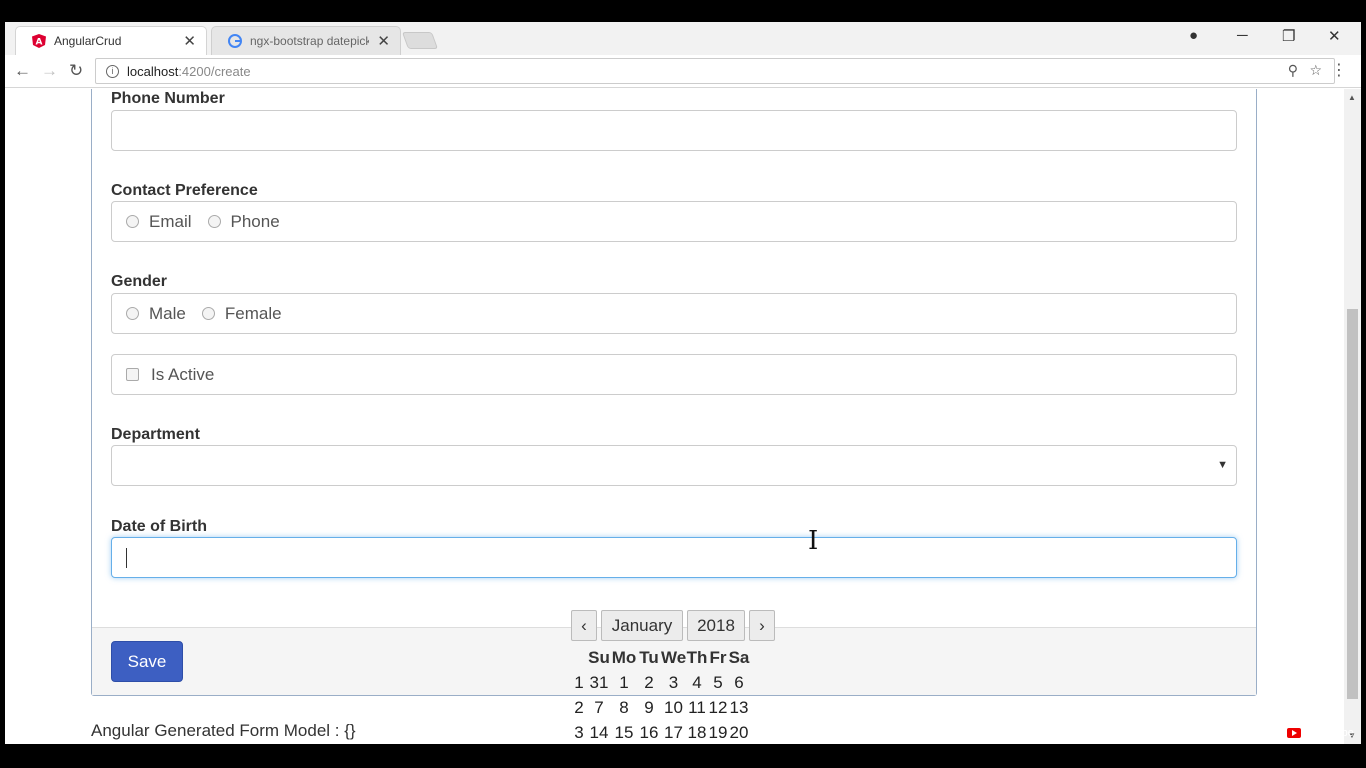 The width and height of the screenshot is (1366, 768). I want to click on restore-icon: ❐, so click(1288, 36).